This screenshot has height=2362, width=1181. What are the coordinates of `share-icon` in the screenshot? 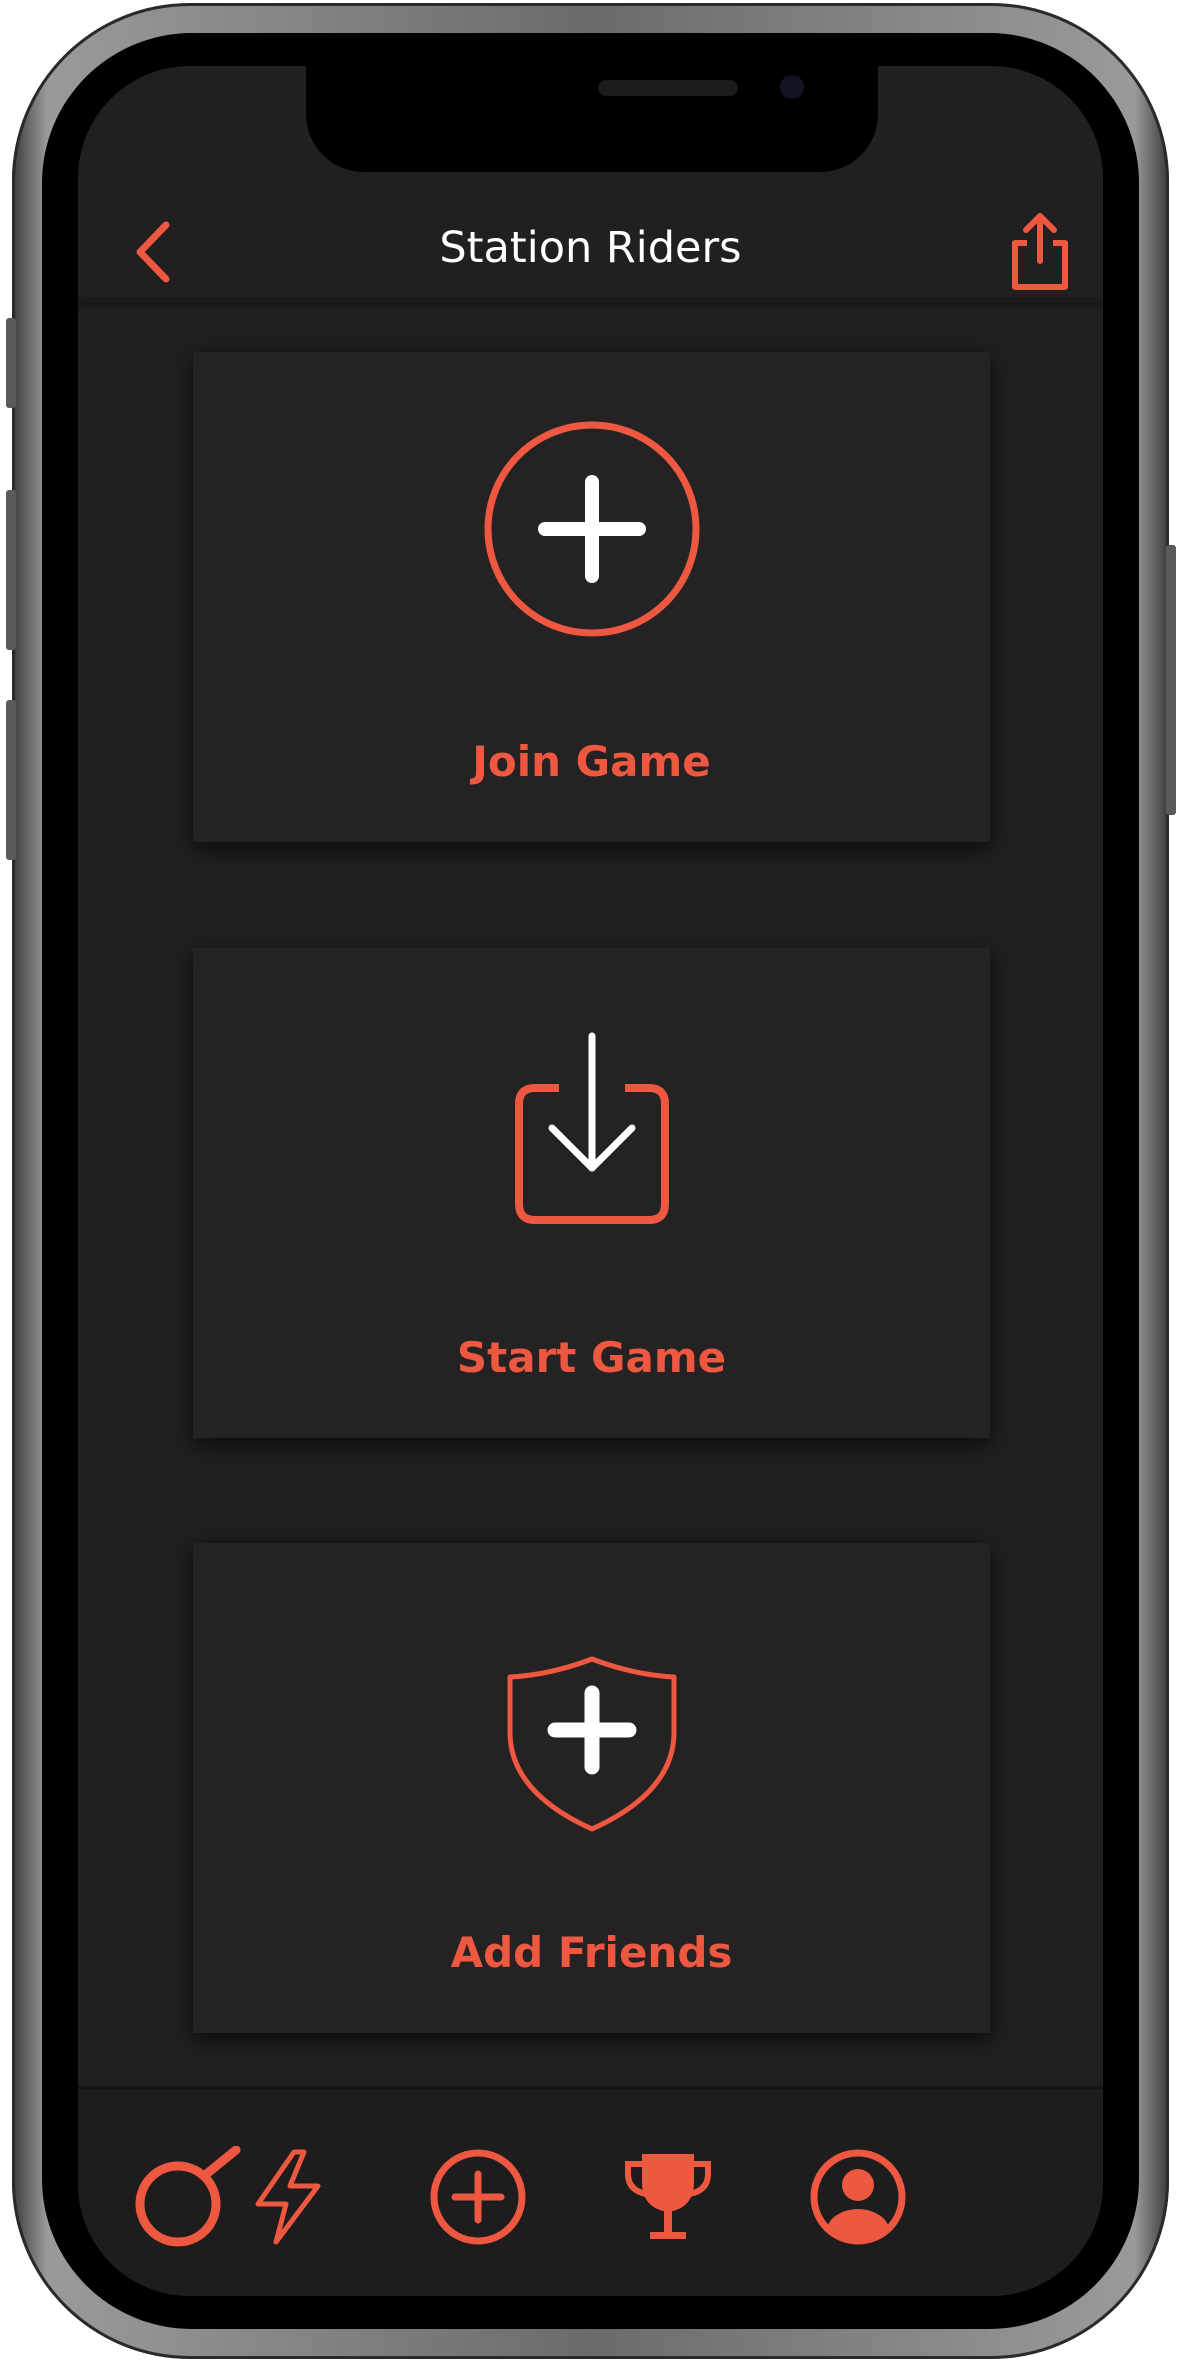 It's located at (1040, 251).